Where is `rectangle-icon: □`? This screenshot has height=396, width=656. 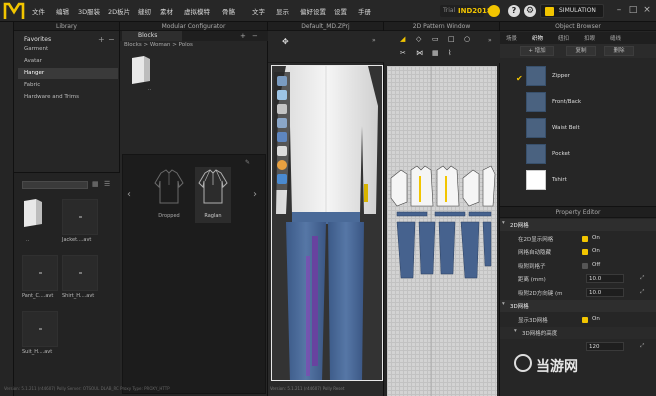 rectangle-icon: □ is located at coordinates (451, 39).